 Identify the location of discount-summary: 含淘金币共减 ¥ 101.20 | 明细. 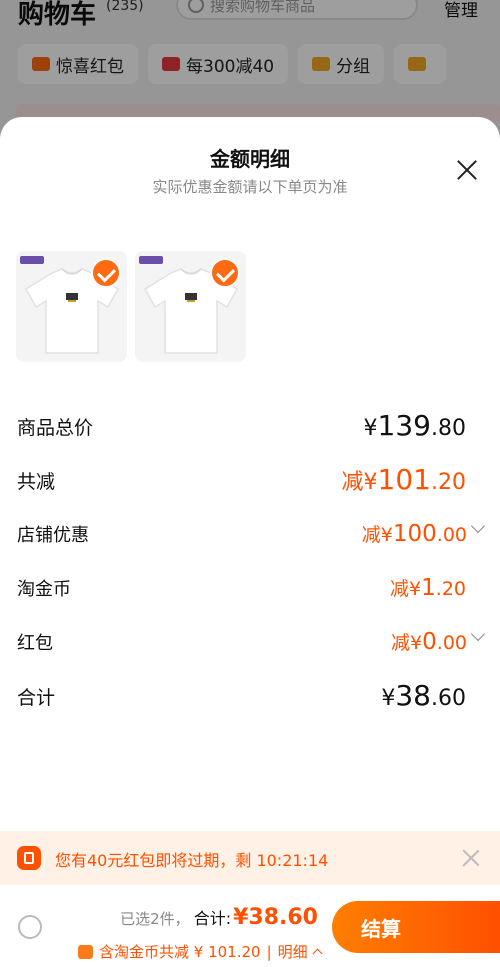
(200, 951).